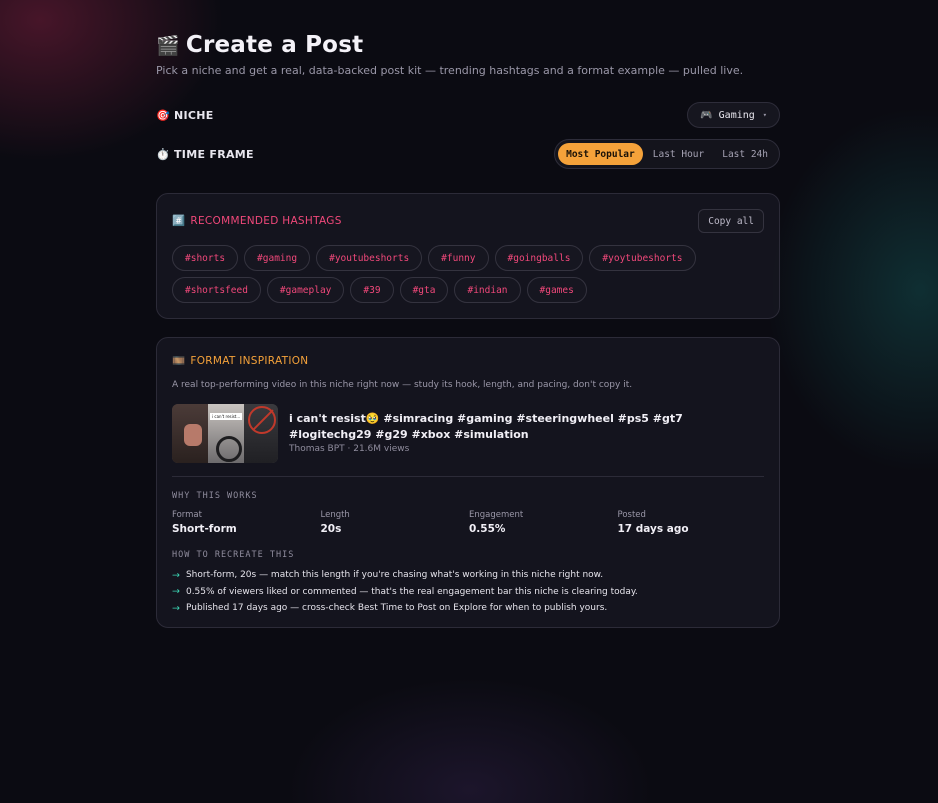 This screenshot has height=803, width=938. Describe the element at coordinates (487, 290) in the screenshot. I see `hashtag-chip: #indian` at that location.